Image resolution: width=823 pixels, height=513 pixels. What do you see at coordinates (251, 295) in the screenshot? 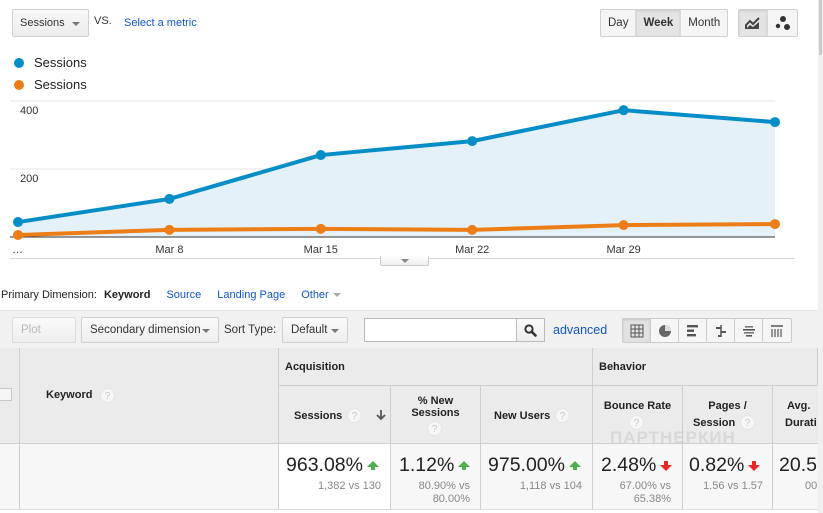
I see `primary-dimension-landing-page: Landing Page` at bounding box center [251, 295].